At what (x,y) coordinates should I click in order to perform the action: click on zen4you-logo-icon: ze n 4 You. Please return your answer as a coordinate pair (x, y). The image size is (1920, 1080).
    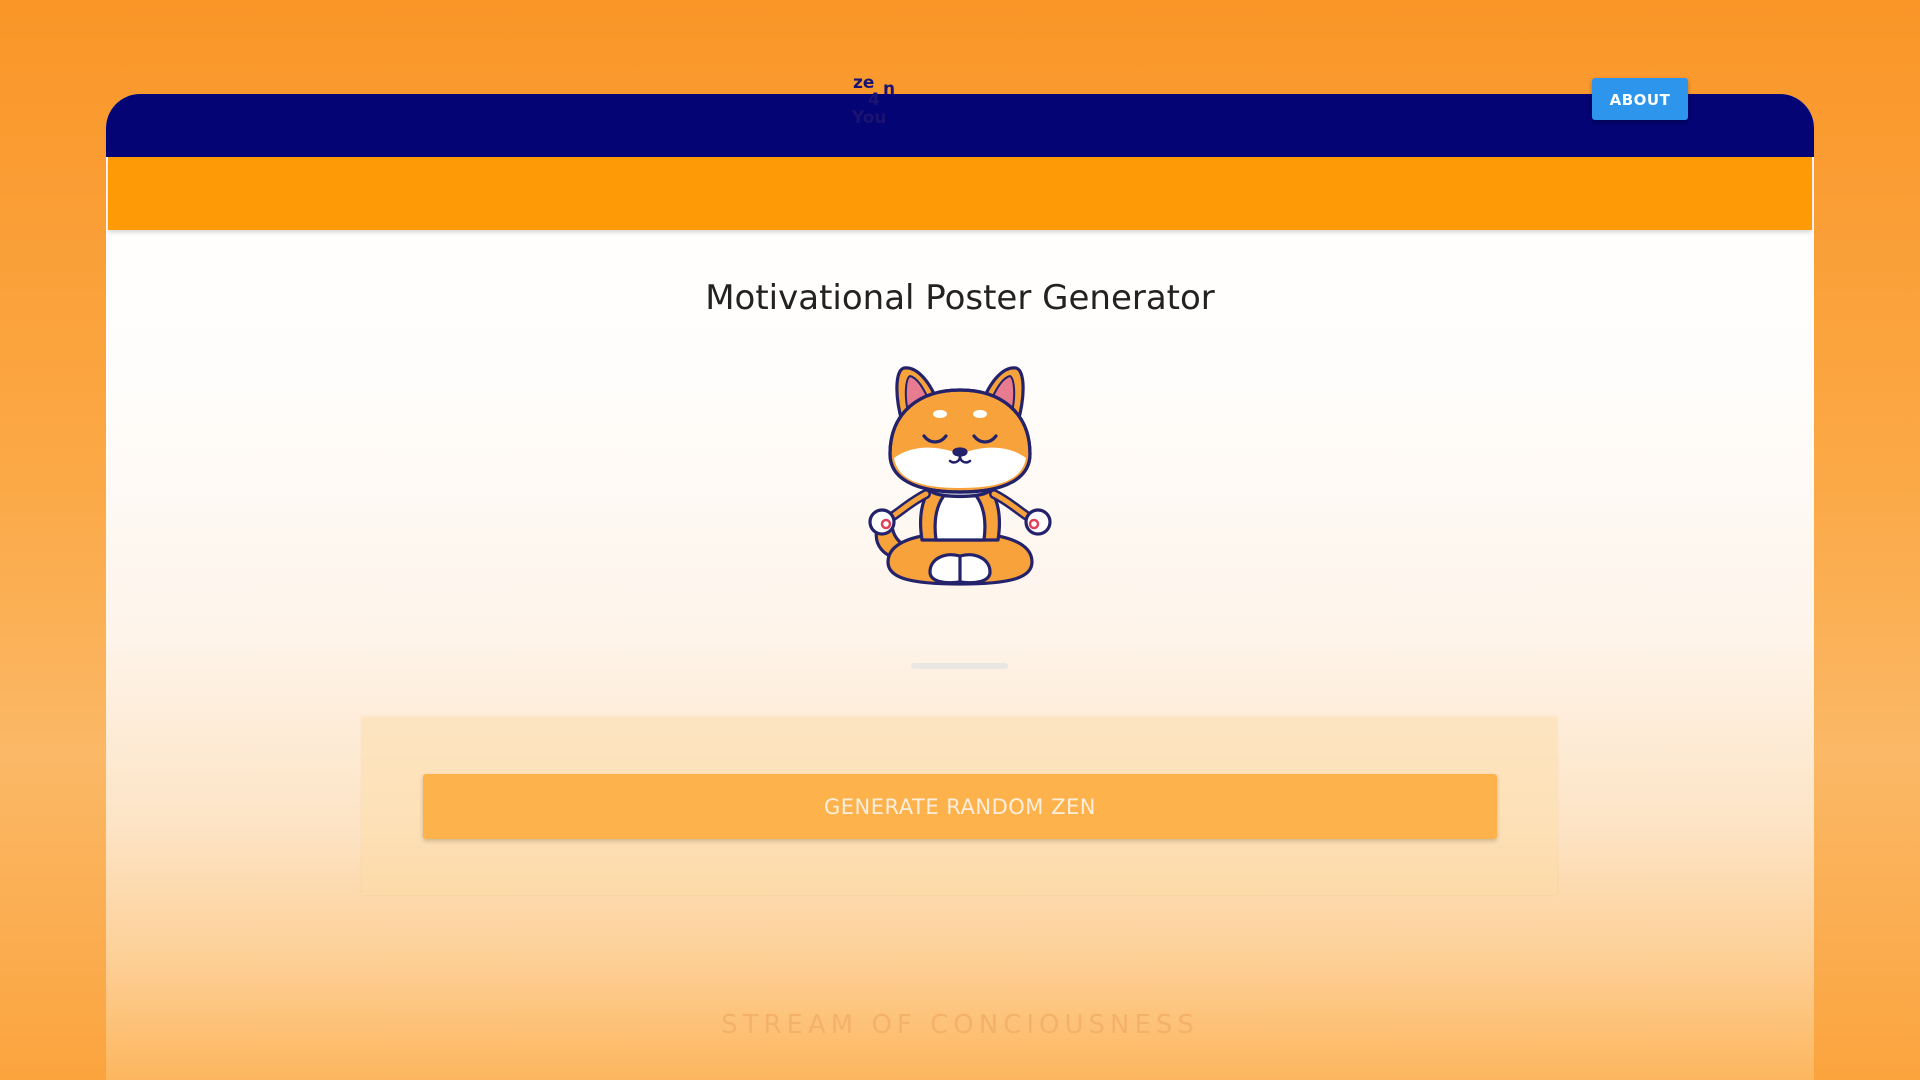
    Looking at the image, I should click on (877, 99).